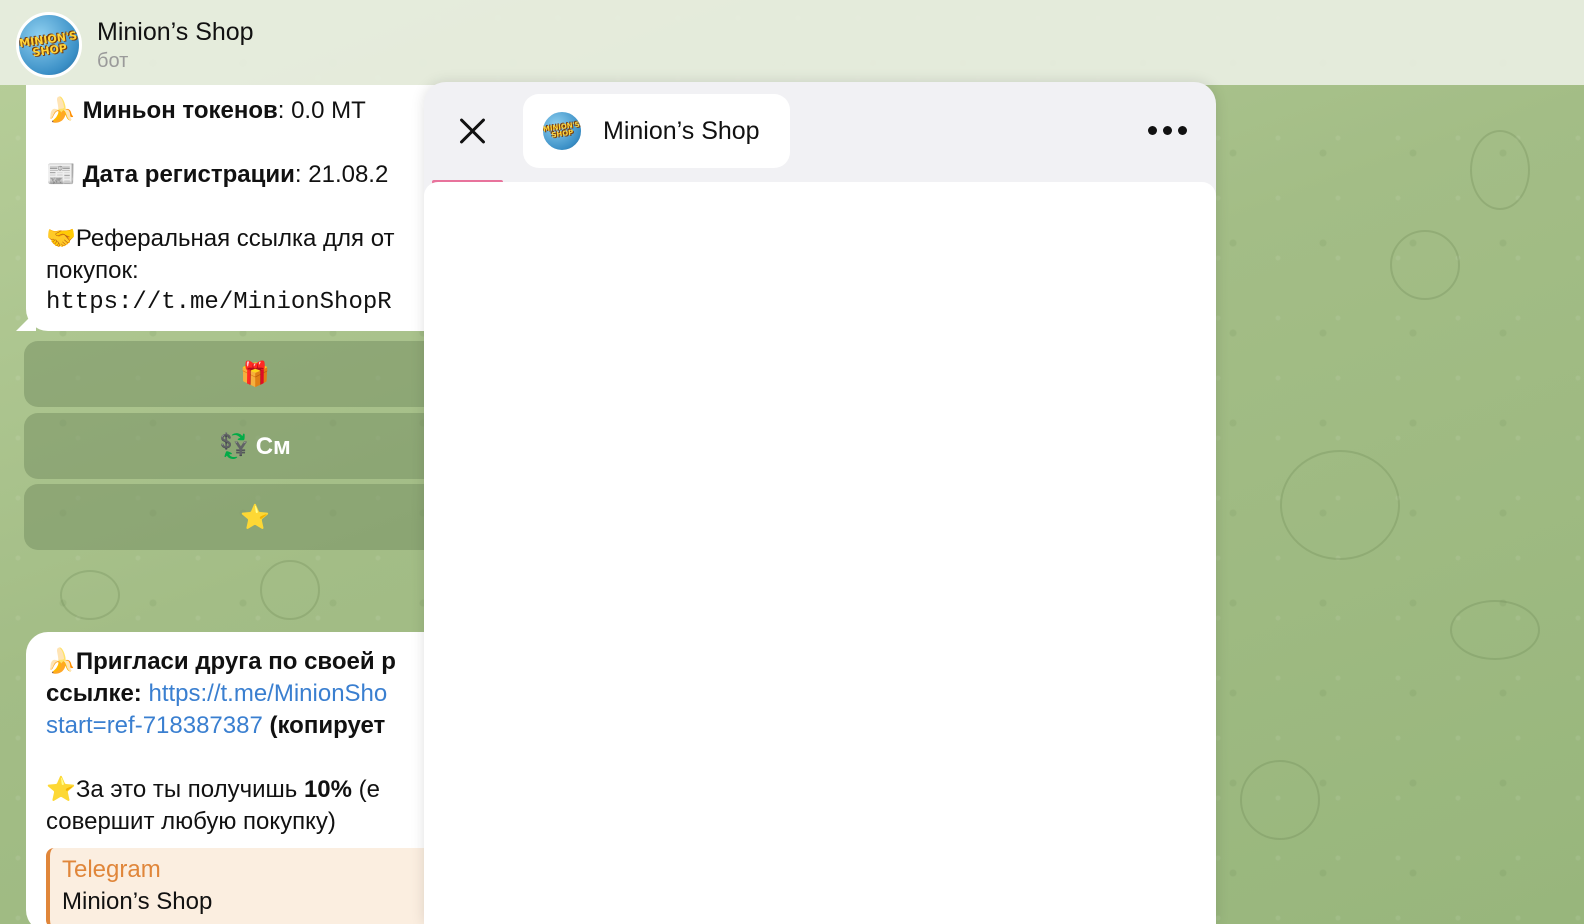 This screenshot has width=1584, height=924. I want to click on more-dots-icon, so click(1167, 130).